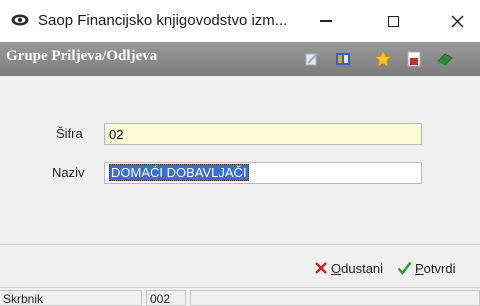 This screenshot has height=306, width=480. What do you see at coordinates (71, 298) in the screenshot?
I see `status-user: Skrbnik` at bounding box center [71, 298].